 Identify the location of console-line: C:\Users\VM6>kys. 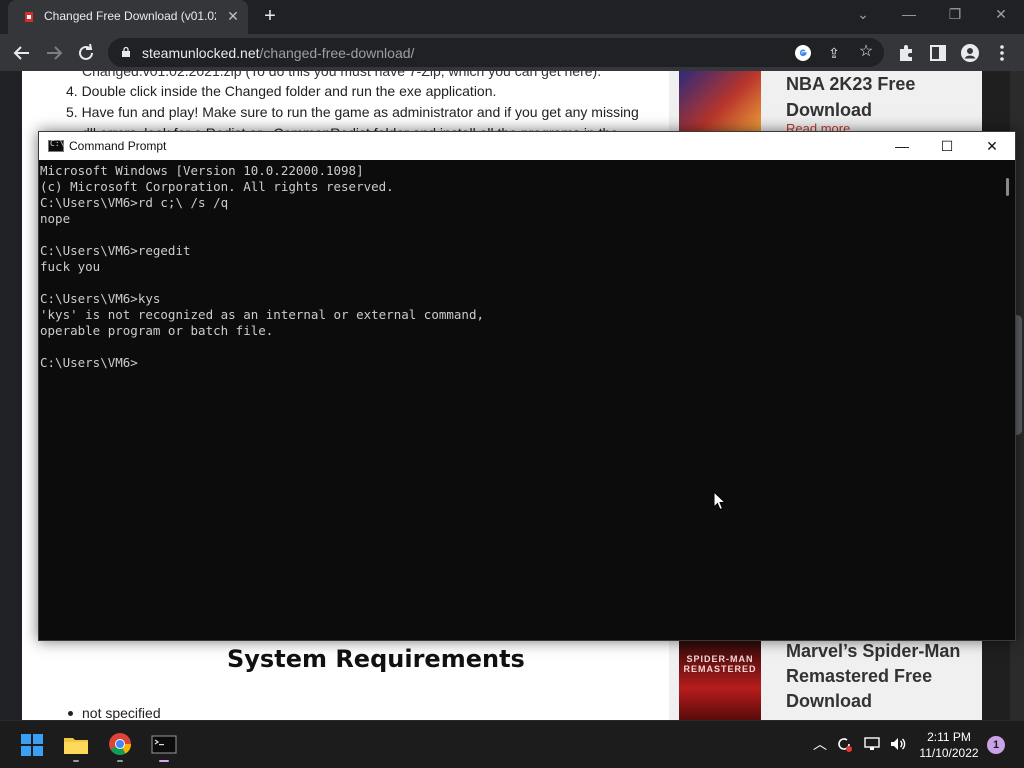
(100, 298).